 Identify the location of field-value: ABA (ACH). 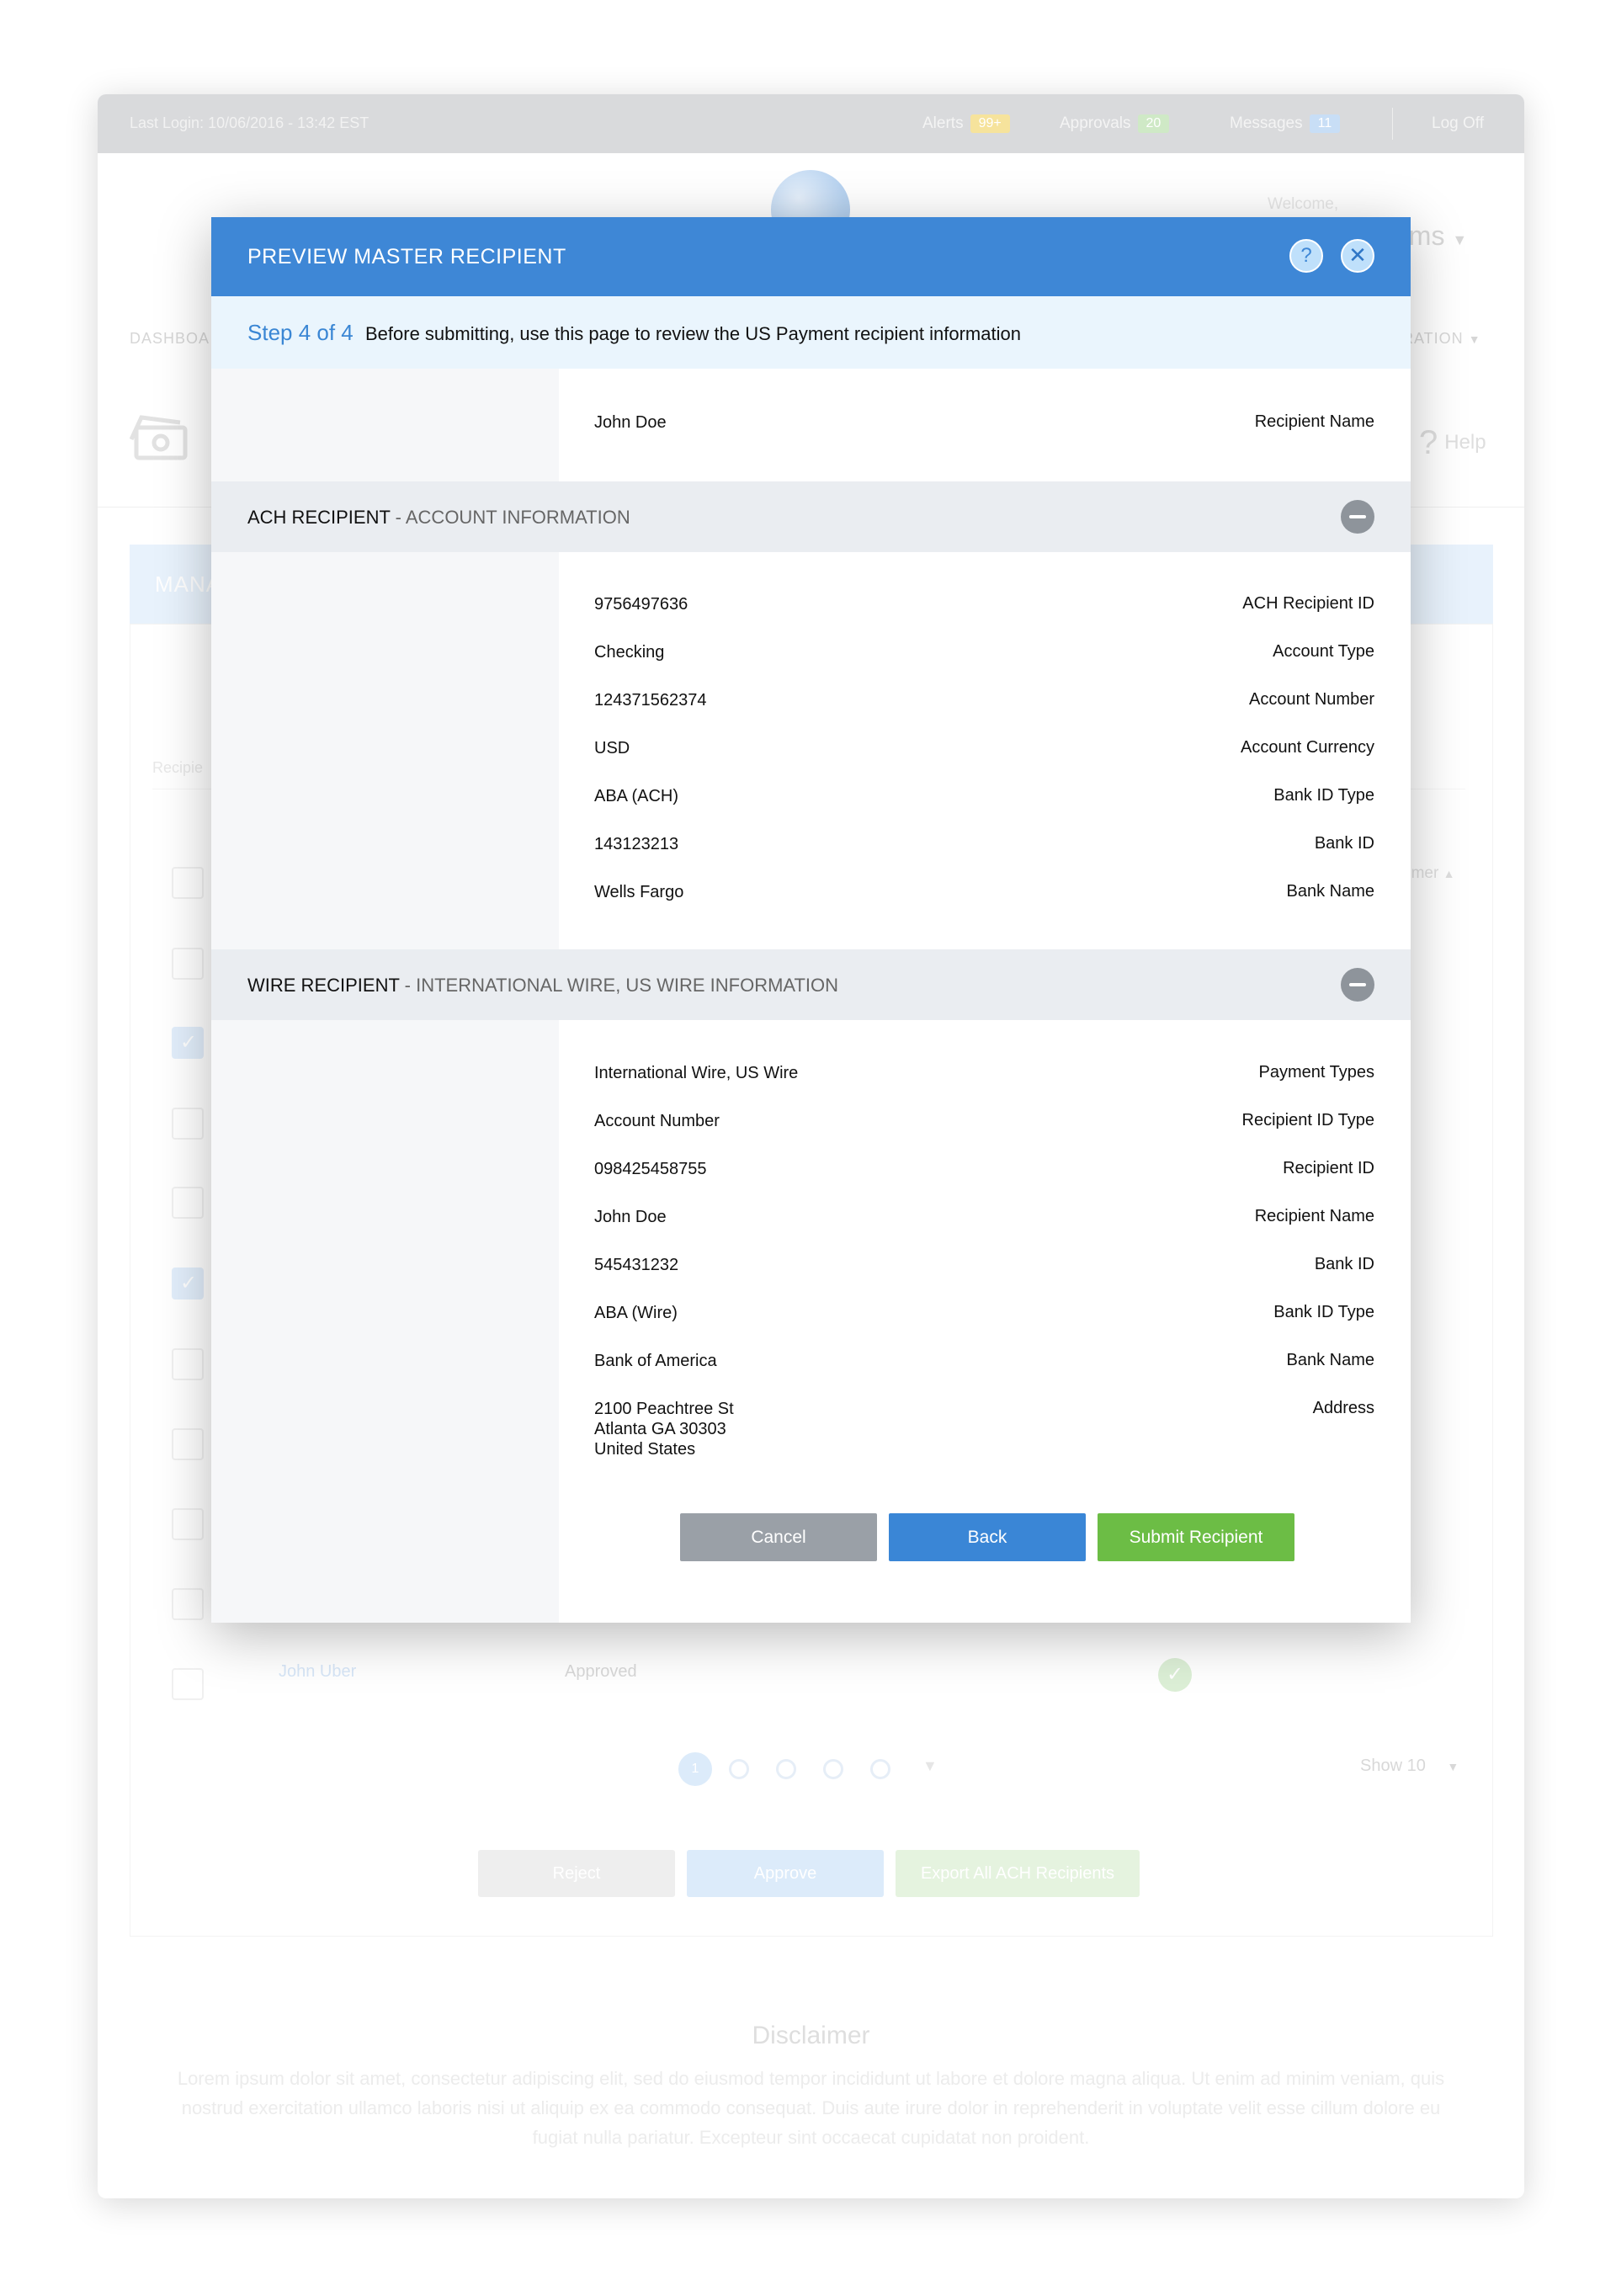
(636, 796).